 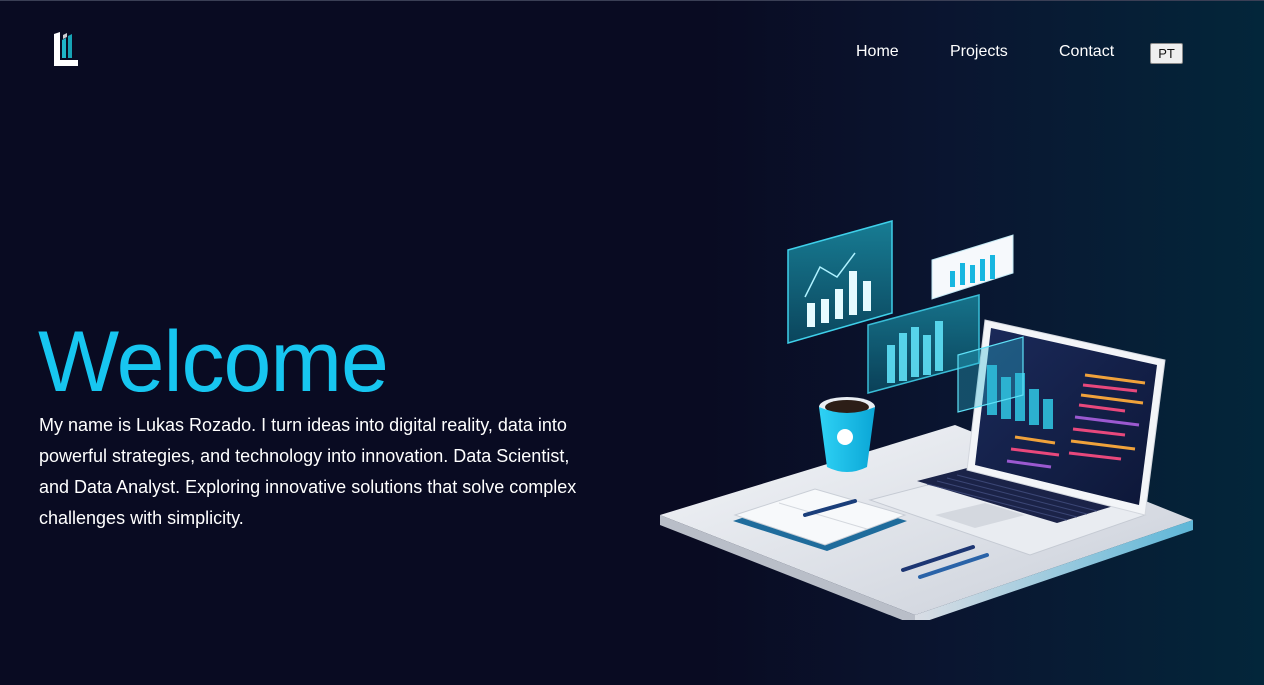 I want to click on nav-contact-link: Contact, so click(x=1086, y=52).